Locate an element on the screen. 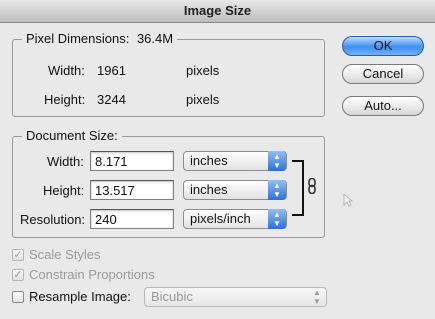  chain-link-icon is located at coordinates (312, 186).